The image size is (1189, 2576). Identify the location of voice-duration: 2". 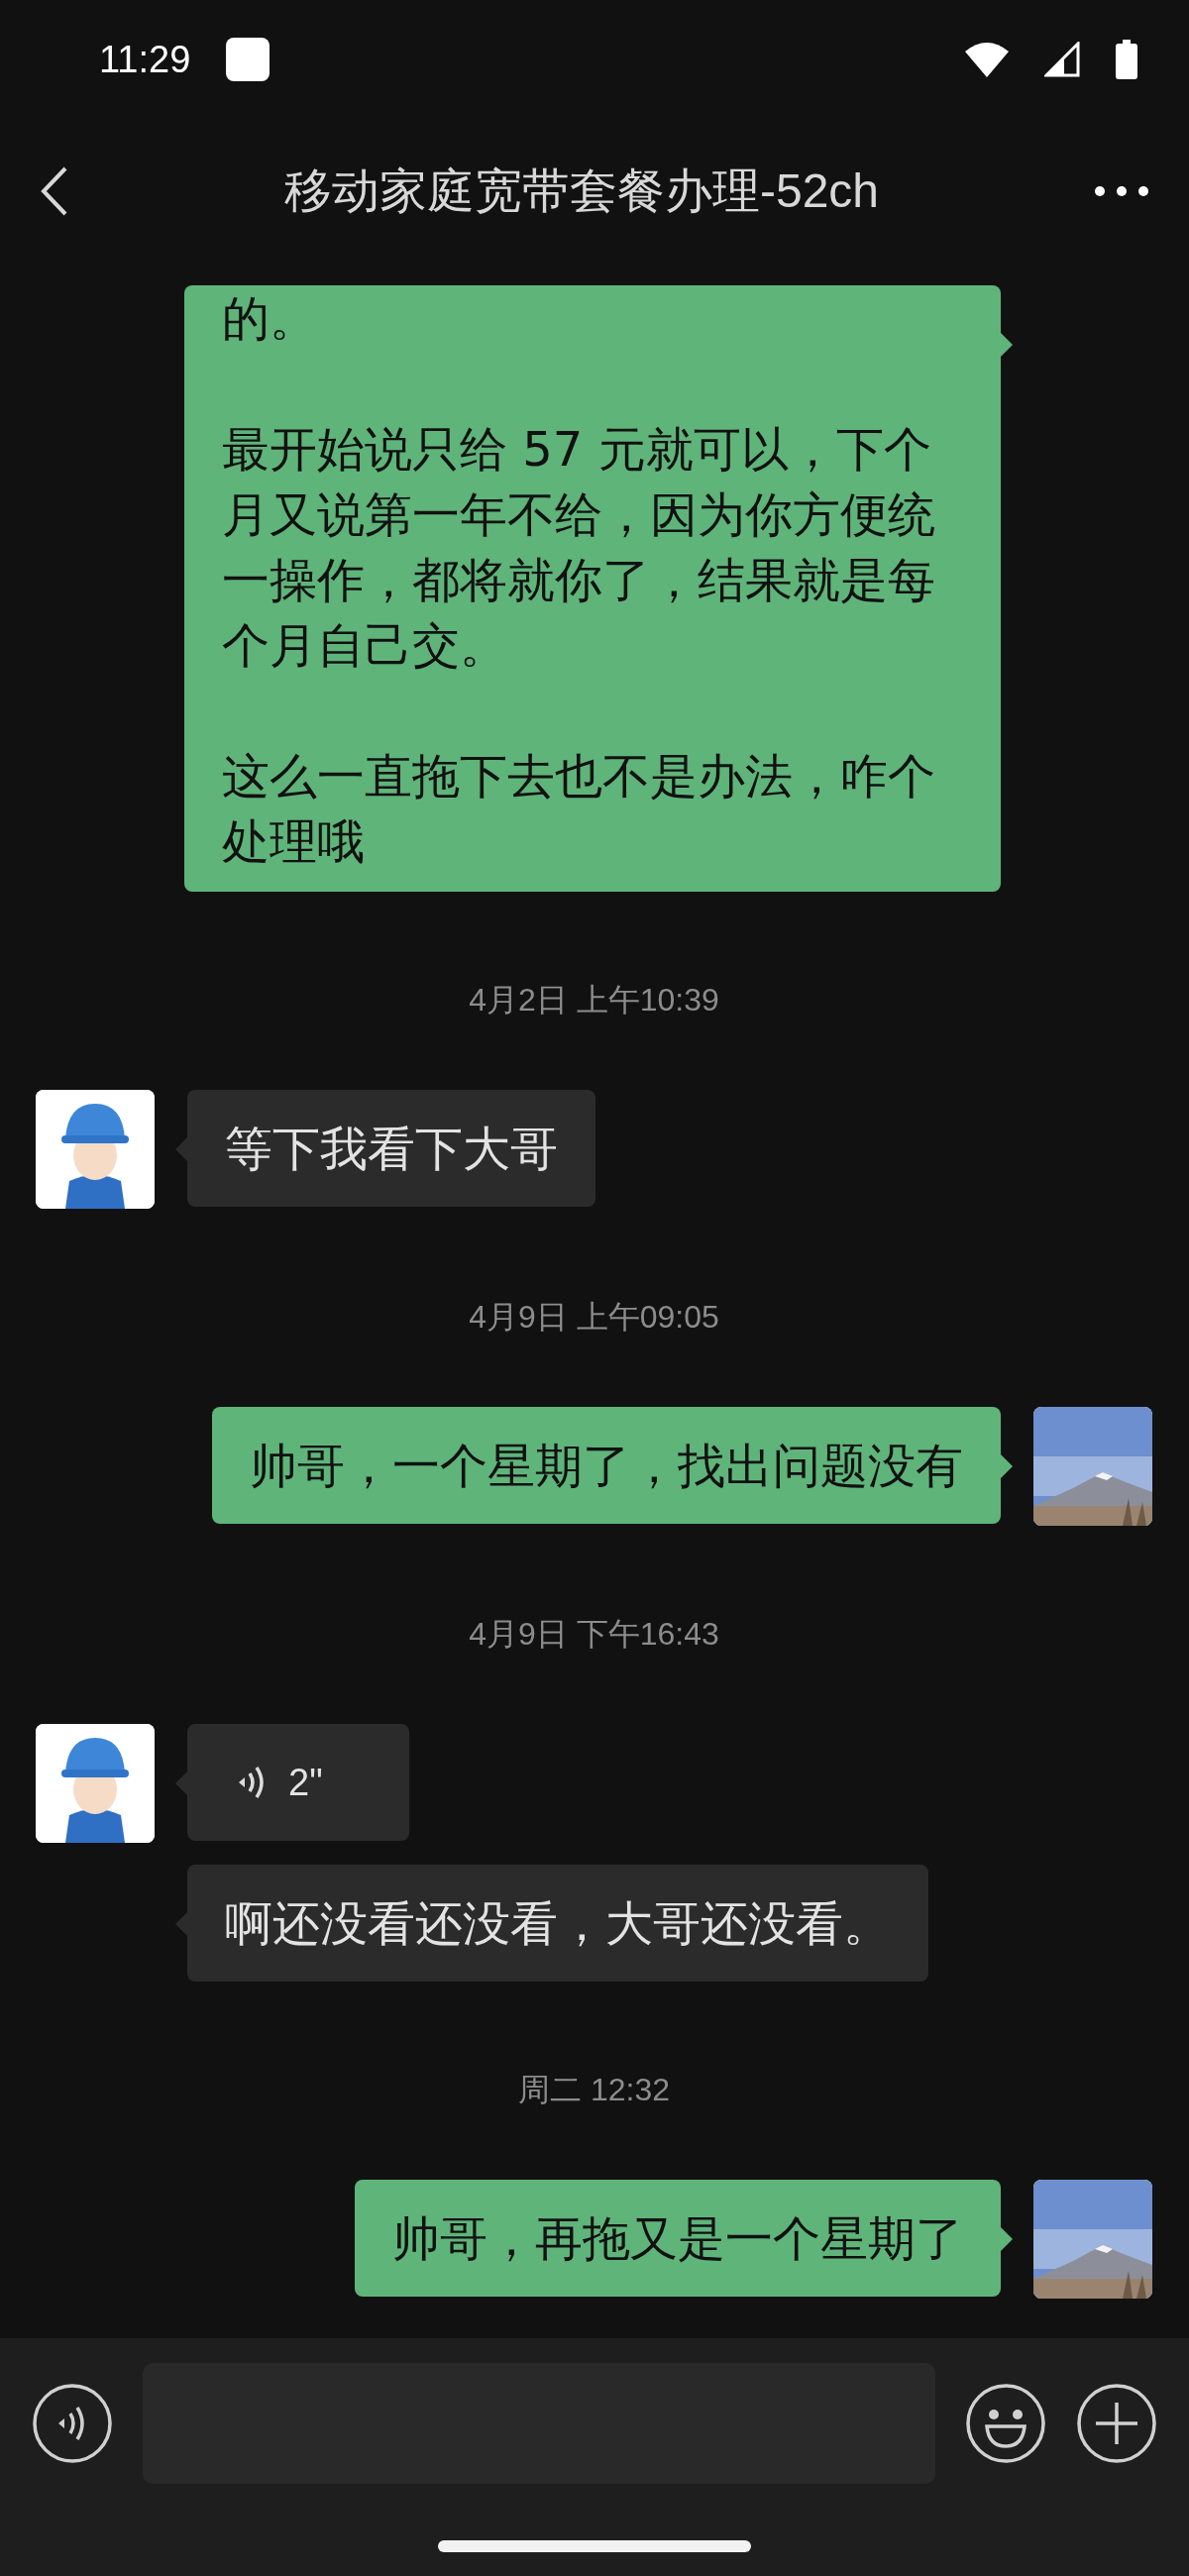
(306, 1782).